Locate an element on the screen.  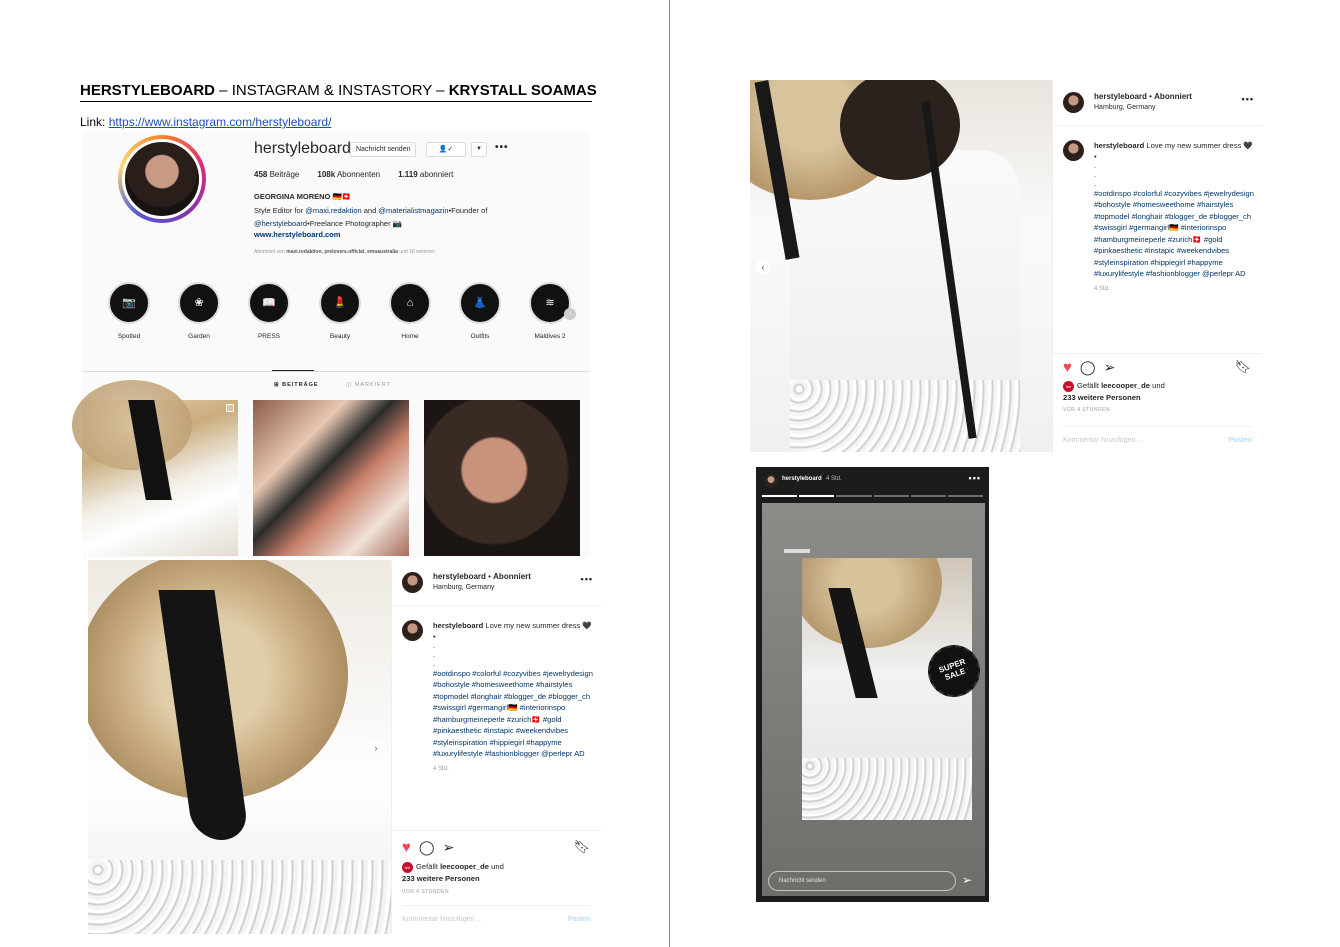
story-label-pill is located at coordinates (797, 551).